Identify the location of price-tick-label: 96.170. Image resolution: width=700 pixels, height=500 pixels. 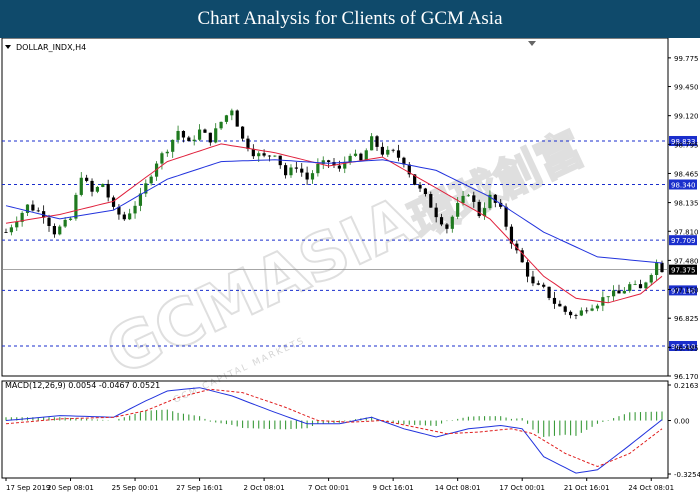
(686, 377).